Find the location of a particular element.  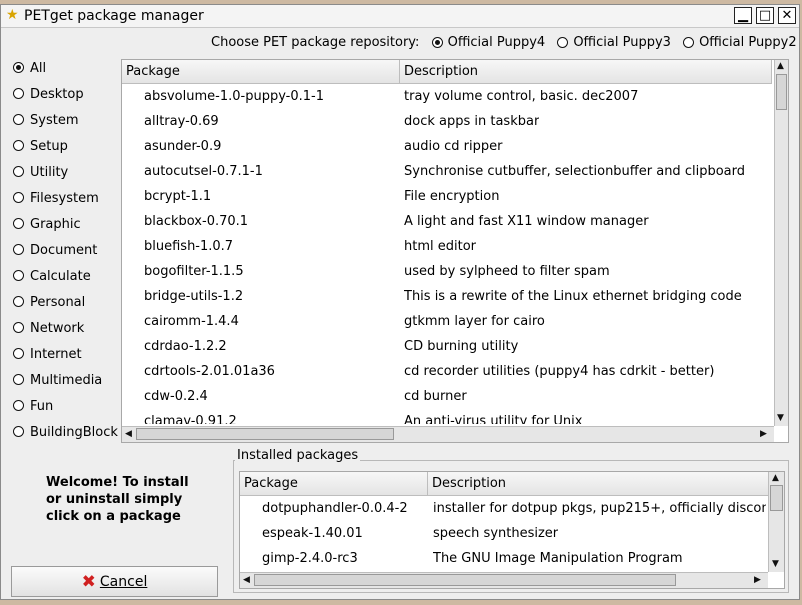

category-calculate: Calculate is located at coordinates (52, 277).